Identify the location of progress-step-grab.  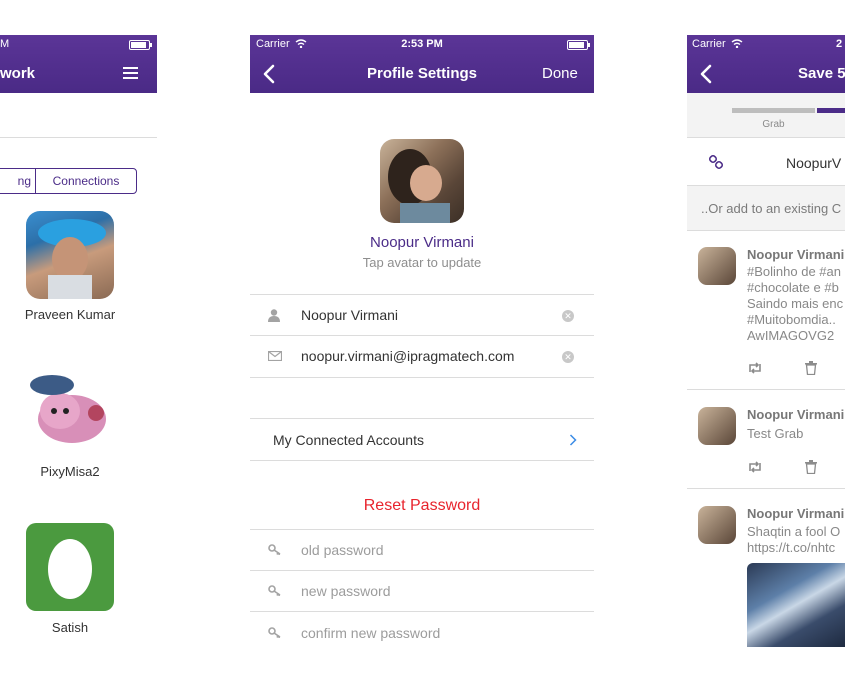
(773, 110).